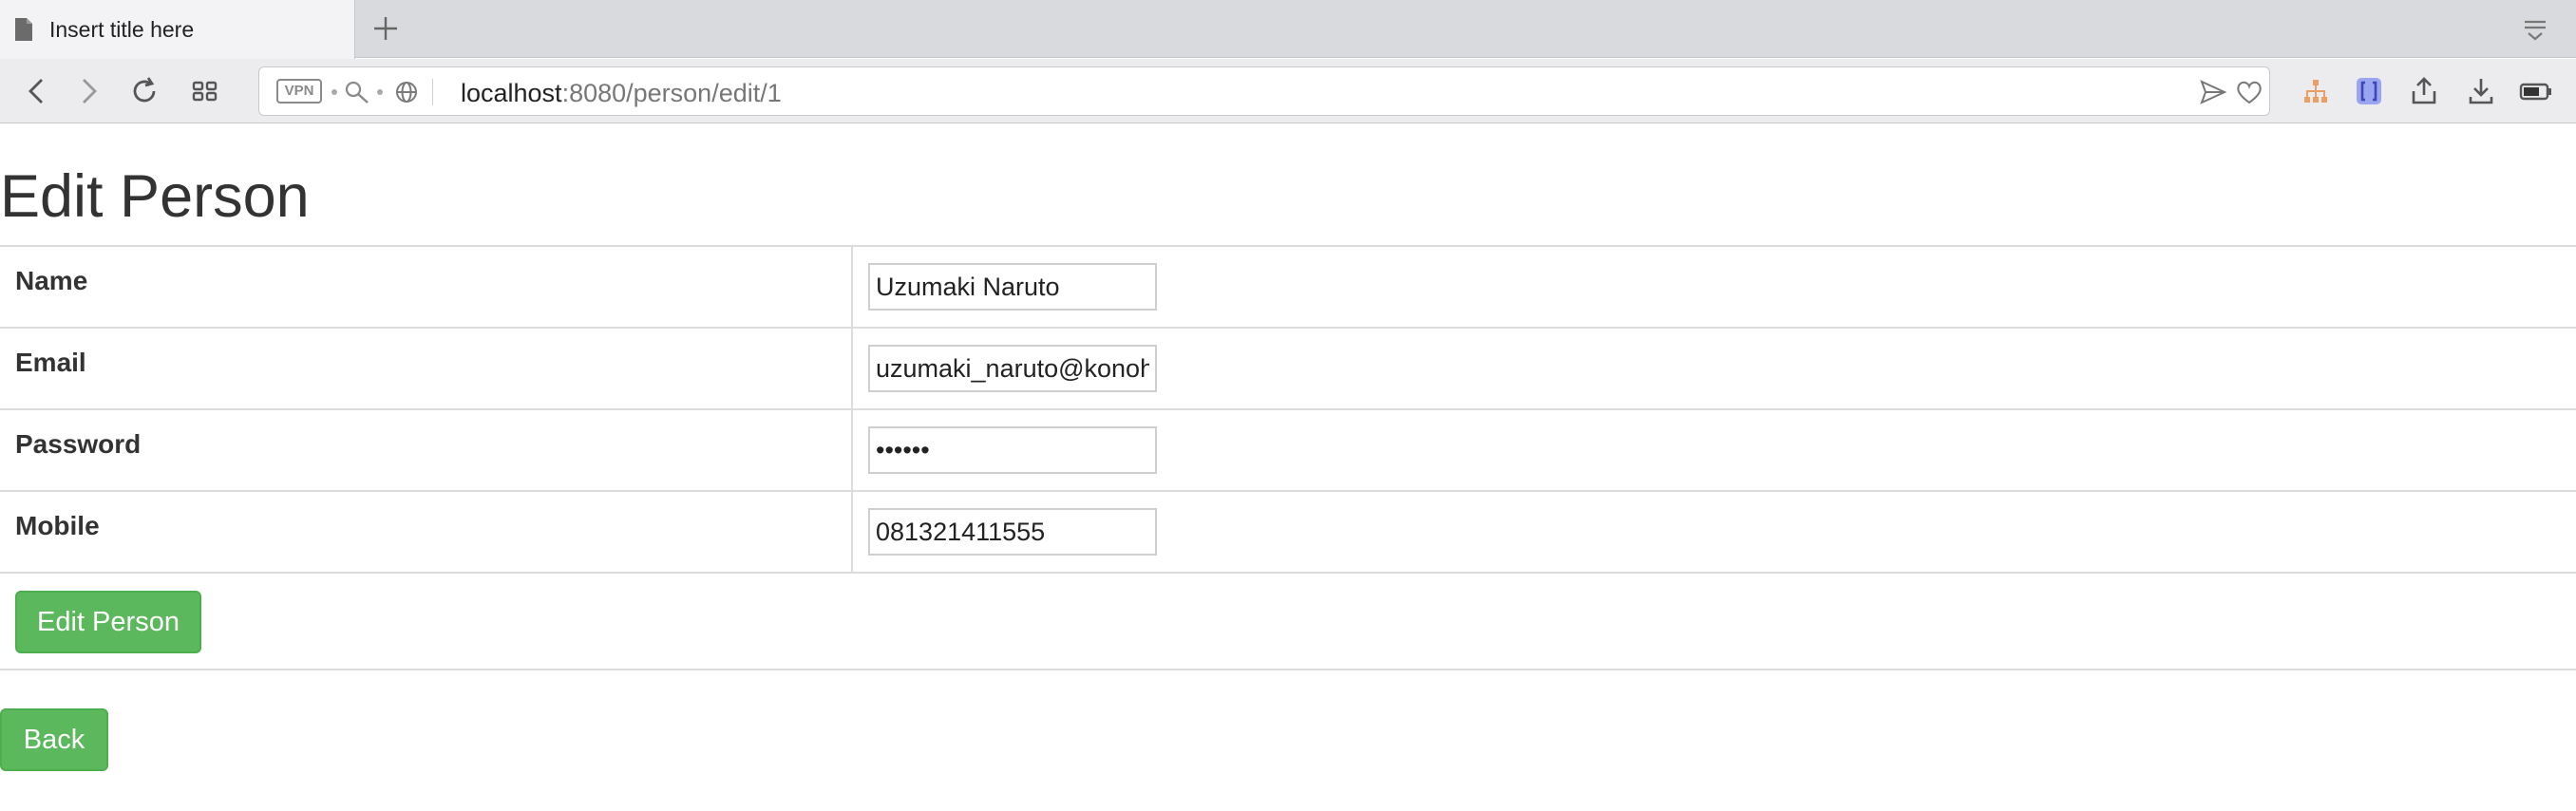 This screenshot has width=2576, height=811. Describe the element at coordinates (38, 91) in the screenshot. I see `back-arrow-icon` at that location.